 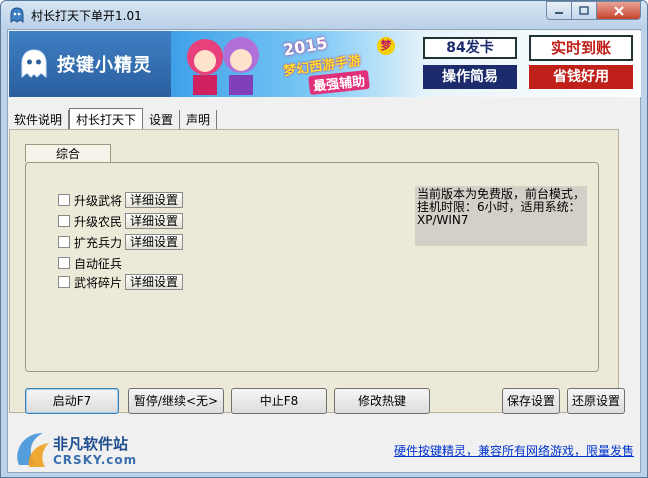 What do you see at coordinates (406, 64) in the screenshot?
I see `ad-banner: 2015 梦幻西游手游 最强辅助 梦 84发卡 操作简易 实时到账 省钱好用` at bounding box center [406, 64].